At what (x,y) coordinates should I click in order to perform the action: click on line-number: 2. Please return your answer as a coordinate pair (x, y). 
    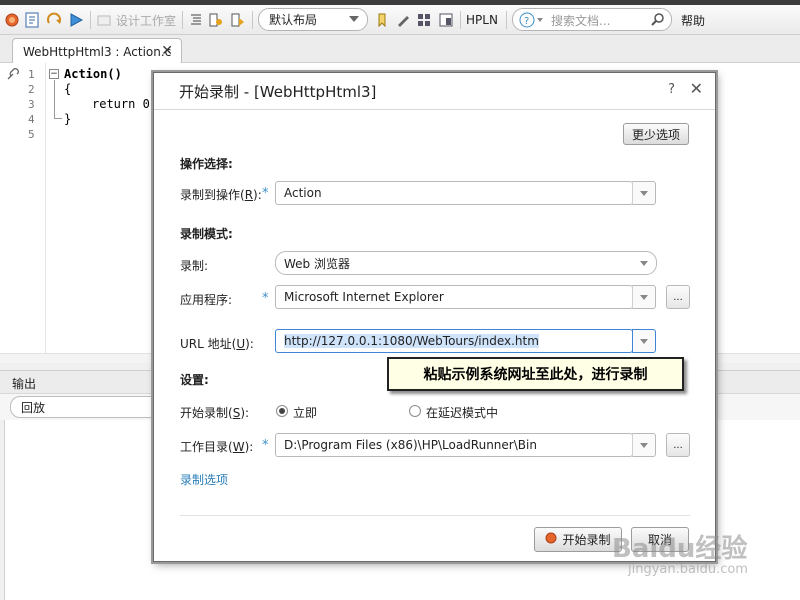
    Looking at the image, I should click on (31, 89).